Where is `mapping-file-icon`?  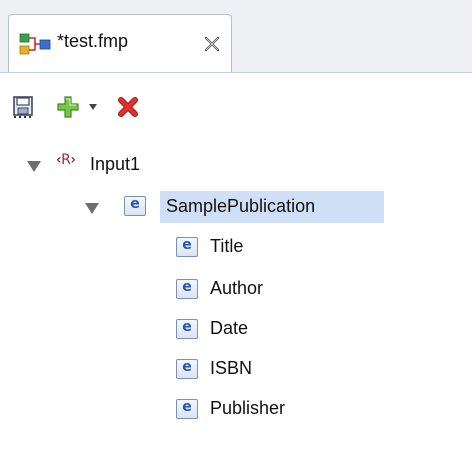 mapping-file-icon is located at coordinates (35, 44).